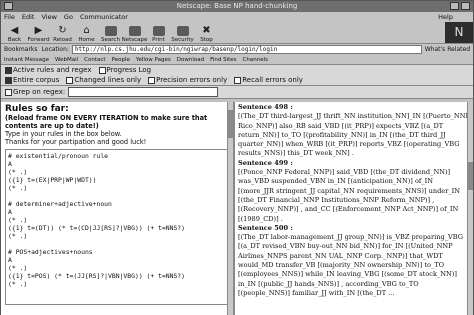  I want to click on print-button: Print, so click(158, 32).